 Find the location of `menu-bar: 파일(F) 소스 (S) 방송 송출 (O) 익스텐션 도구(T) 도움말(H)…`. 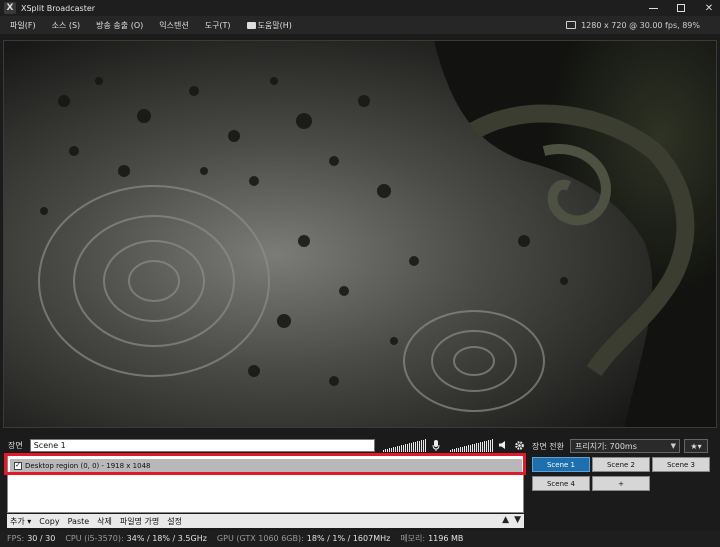

menu-bar: 파일(F) 소스 (S) 방송 송출 (O) 익스텐션 도구(T) 도움말(H)… is located at coordinates (360, 25).